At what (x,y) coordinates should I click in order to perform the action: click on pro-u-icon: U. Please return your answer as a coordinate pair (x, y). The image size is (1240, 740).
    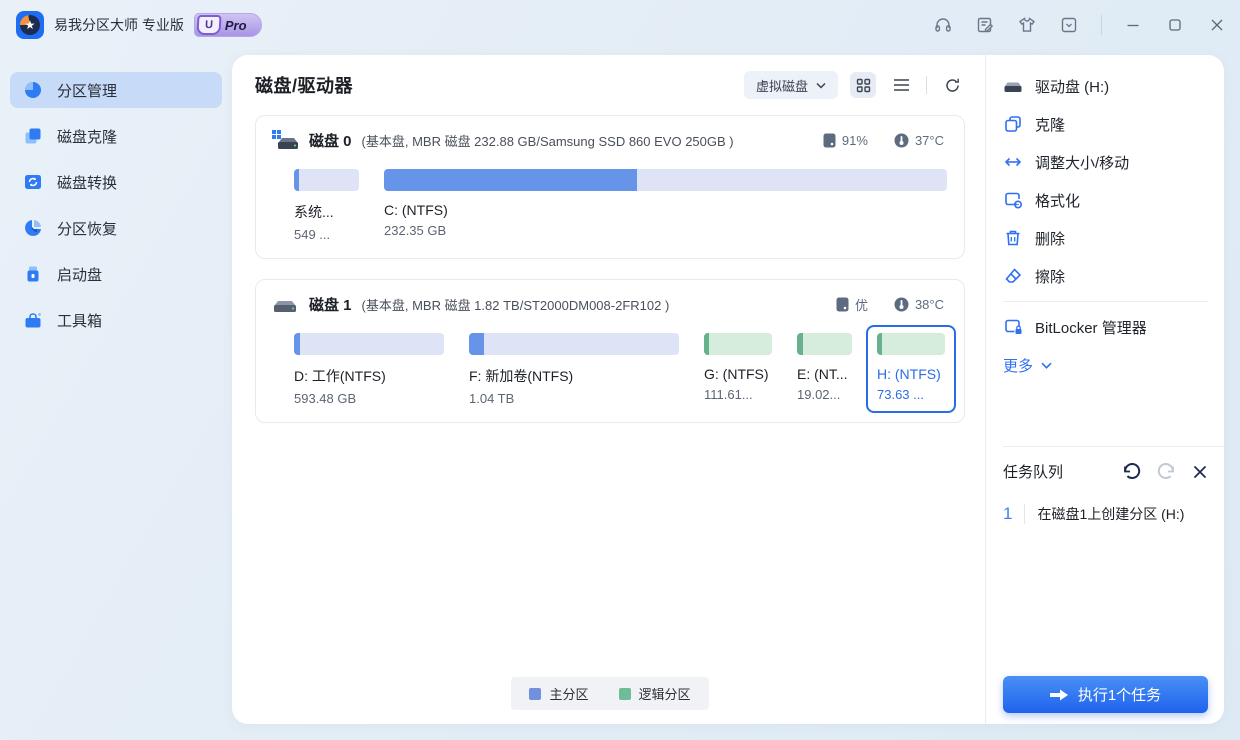
    Looking at the image, I should click on (209, 25).